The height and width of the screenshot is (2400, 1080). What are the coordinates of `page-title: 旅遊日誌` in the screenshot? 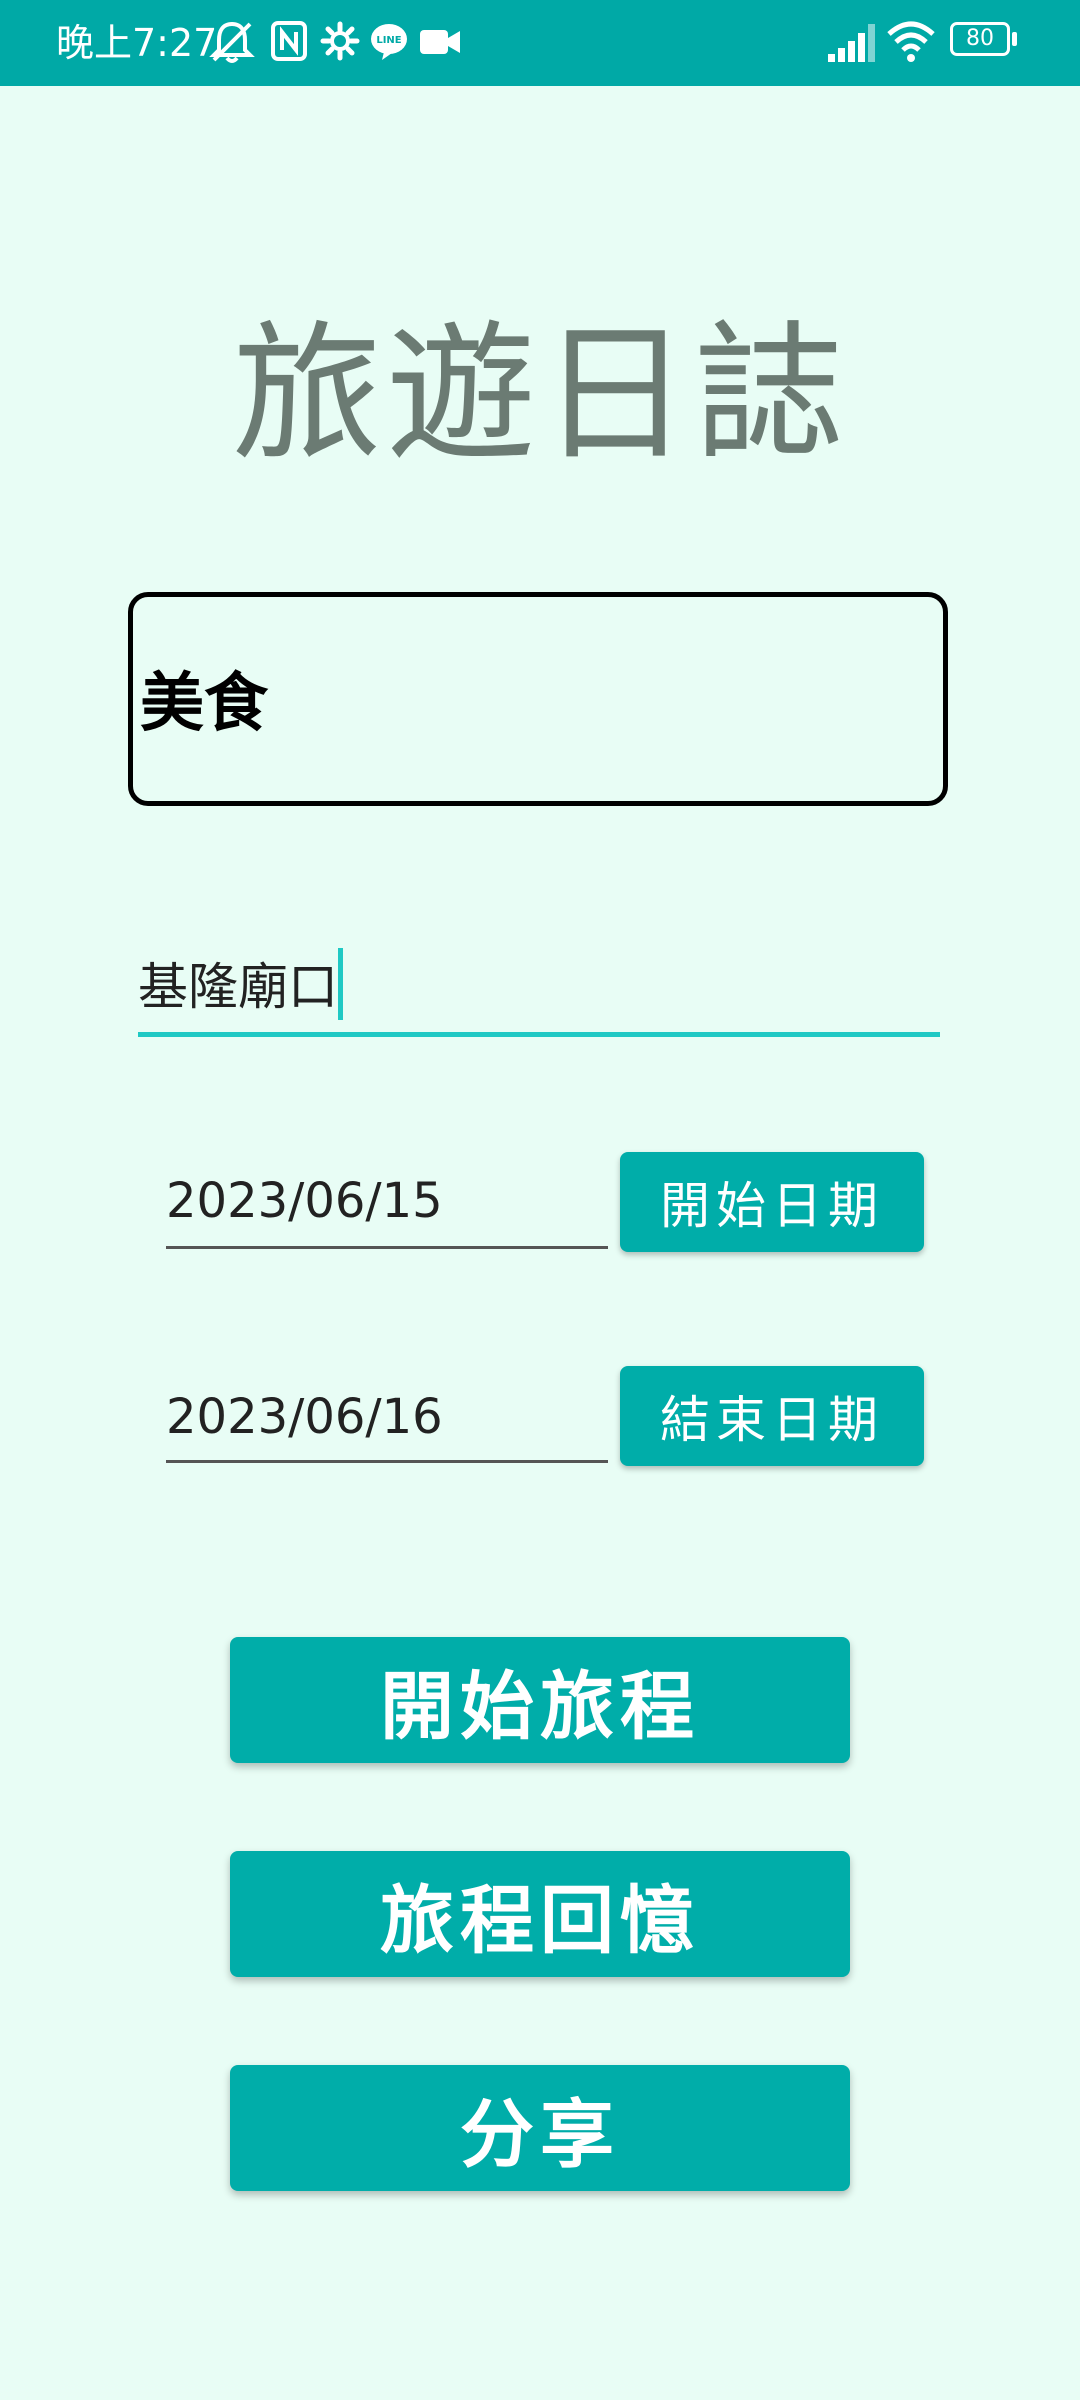 It's located at (539, 395).